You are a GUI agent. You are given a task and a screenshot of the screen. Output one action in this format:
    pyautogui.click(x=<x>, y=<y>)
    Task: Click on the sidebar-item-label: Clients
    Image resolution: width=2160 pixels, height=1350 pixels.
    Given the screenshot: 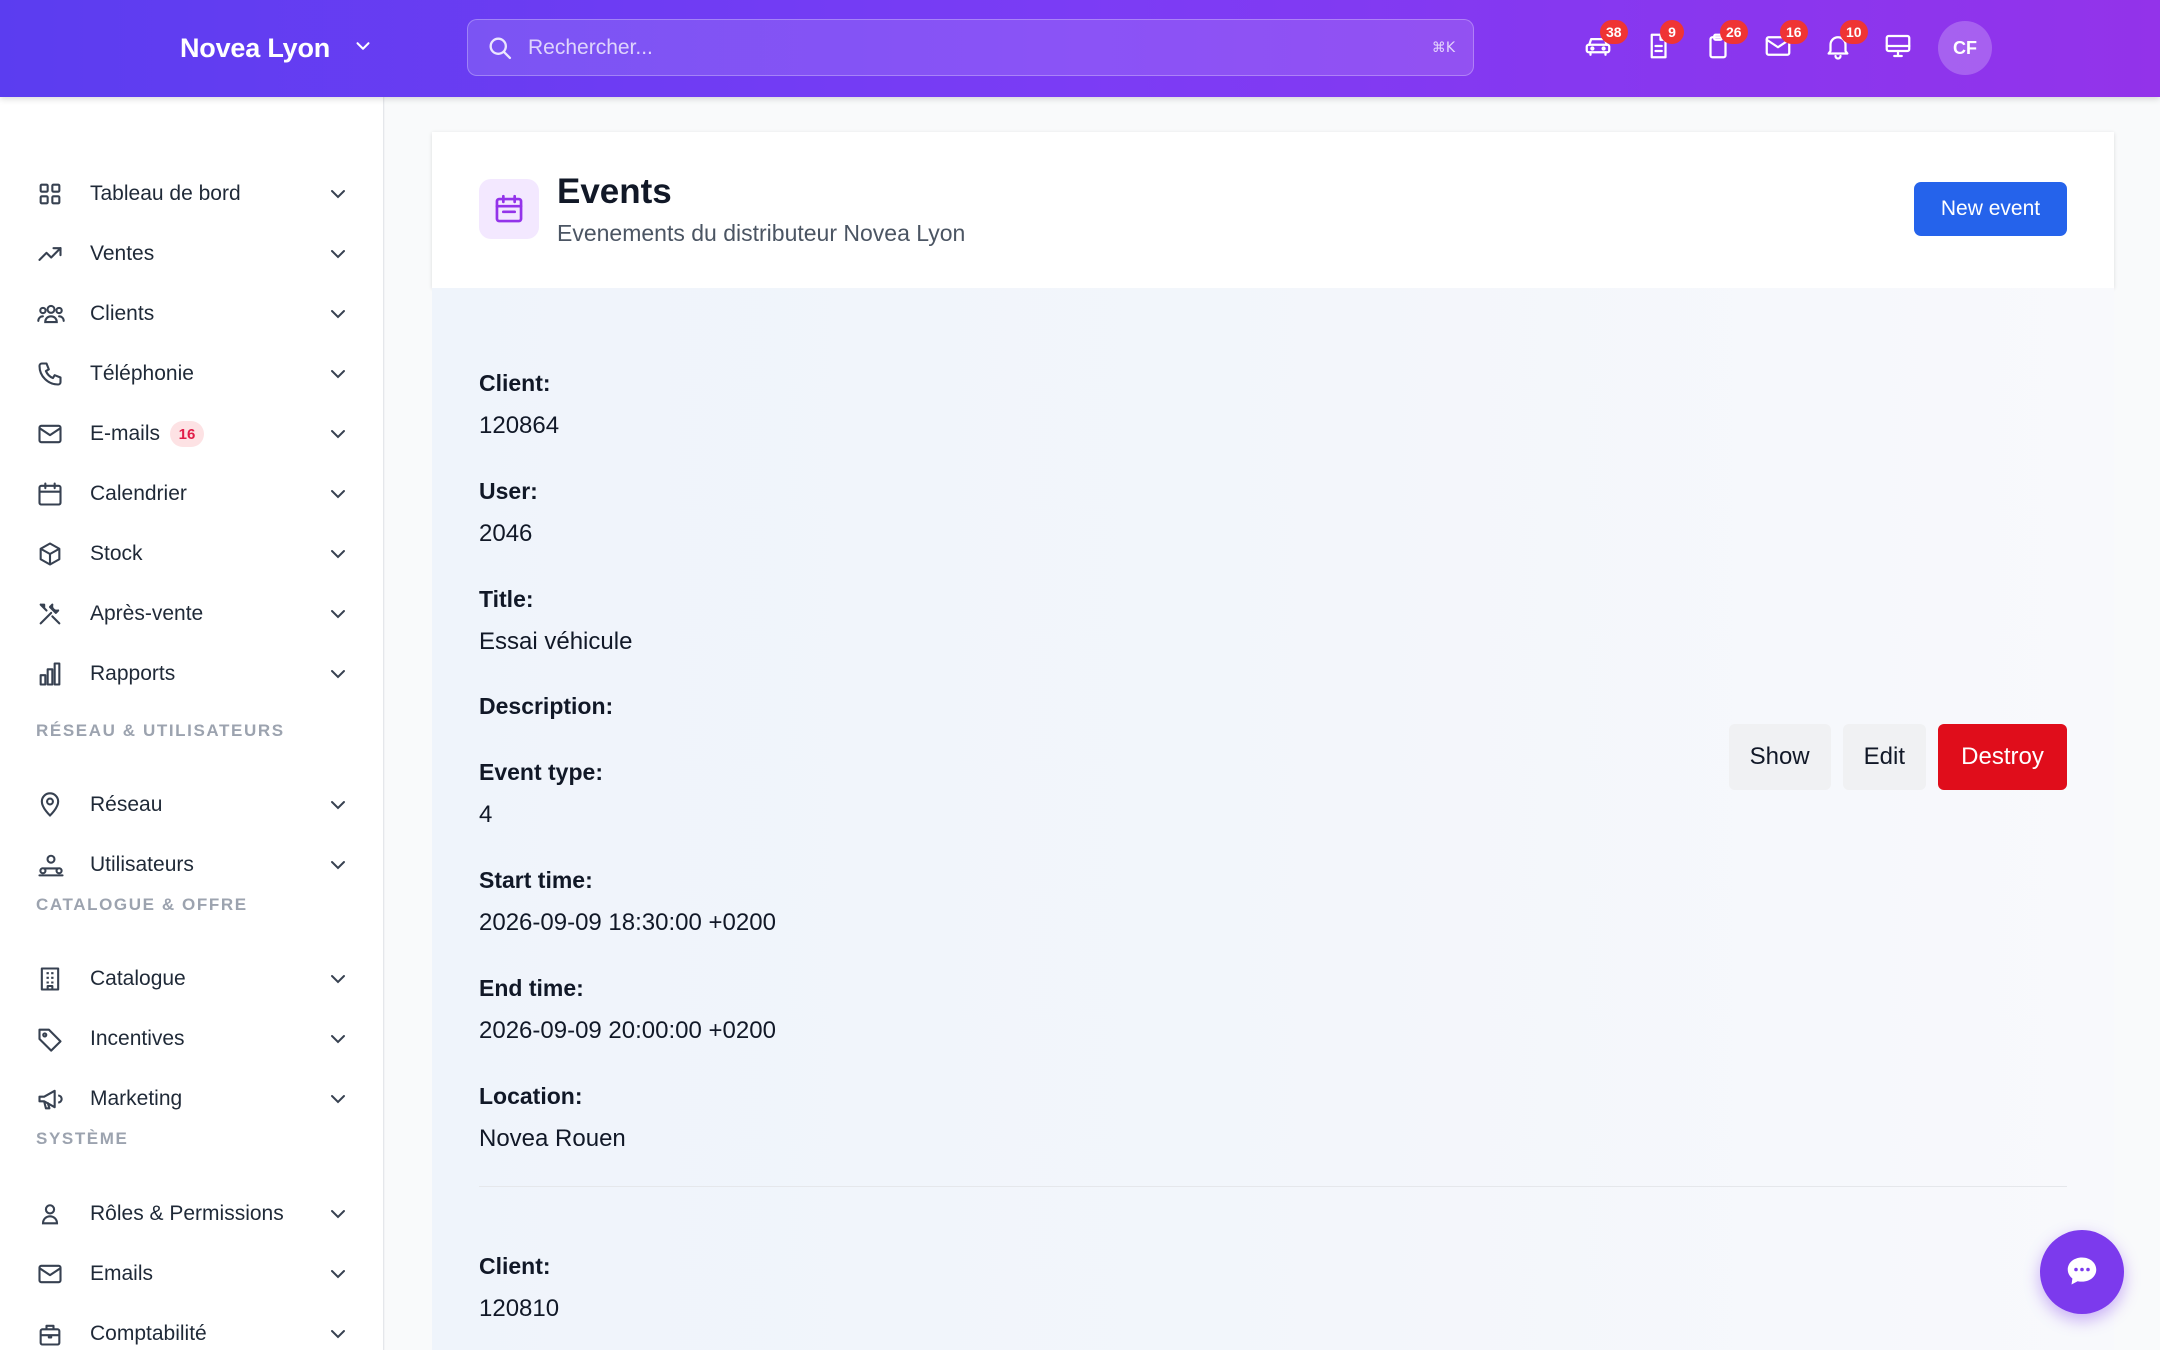 What is the action you would take?
    pyautogui.click(x=122, y=313)
    